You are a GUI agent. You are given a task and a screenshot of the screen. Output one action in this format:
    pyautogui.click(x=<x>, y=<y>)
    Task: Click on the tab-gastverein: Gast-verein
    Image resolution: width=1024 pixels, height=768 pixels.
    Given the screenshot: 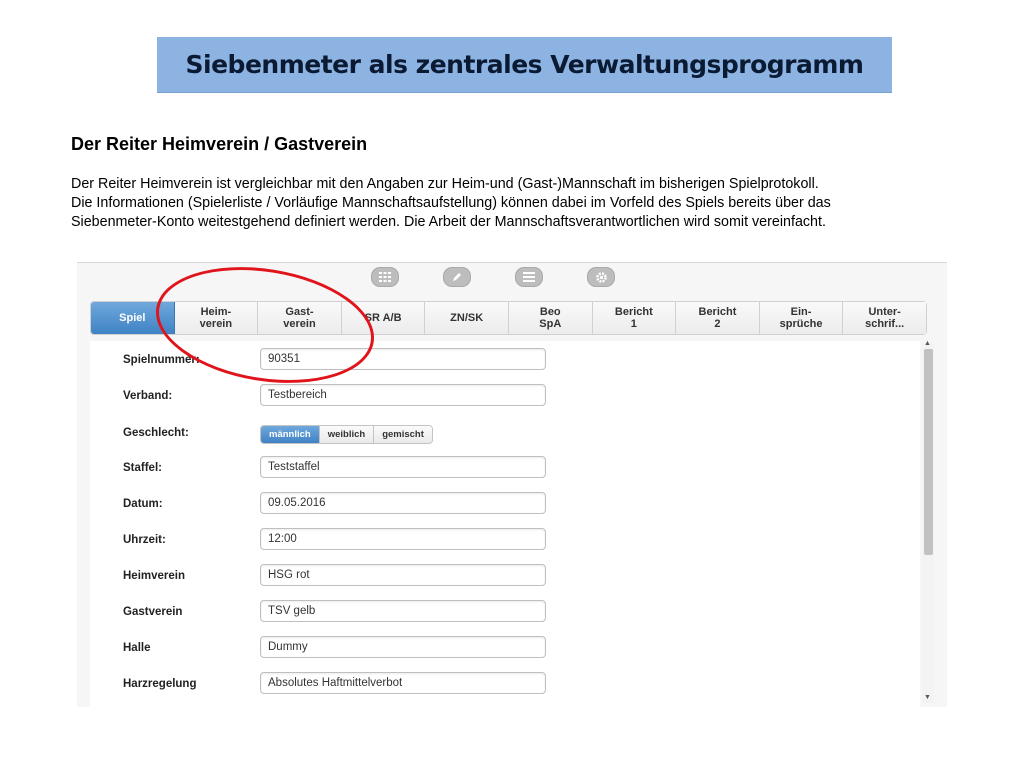 What is the action you would take?
    pyautogui.click(x=300, y=318)
    